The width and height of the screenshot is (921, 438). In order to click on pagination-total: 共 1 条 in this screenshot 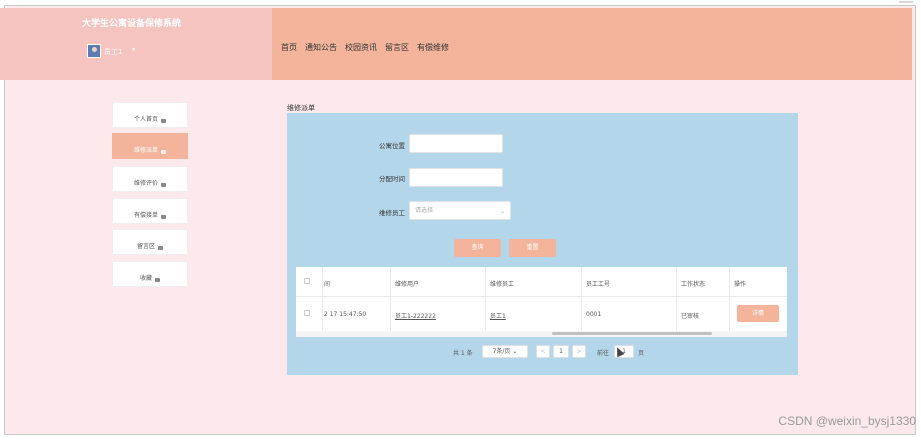, I will do `click(463, 353)`.